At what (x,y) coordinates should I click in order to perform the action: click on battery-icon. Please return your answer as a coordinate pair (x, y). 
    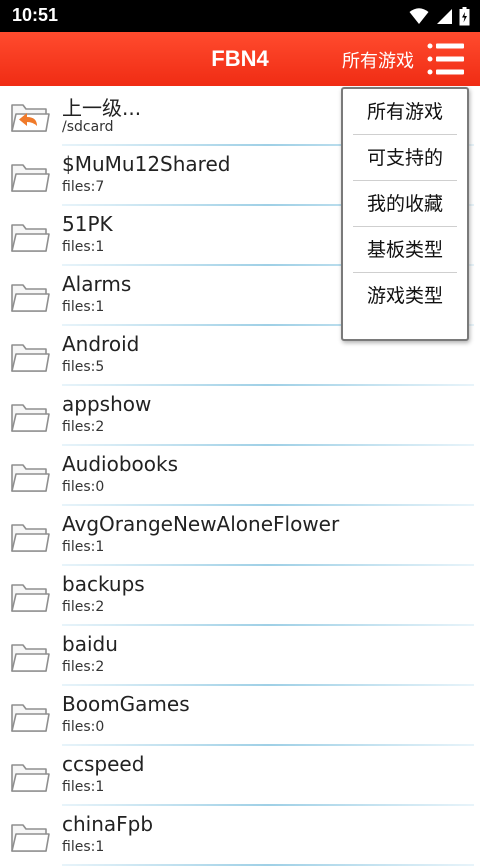
    Looking at the image, I should click on (464, 15).